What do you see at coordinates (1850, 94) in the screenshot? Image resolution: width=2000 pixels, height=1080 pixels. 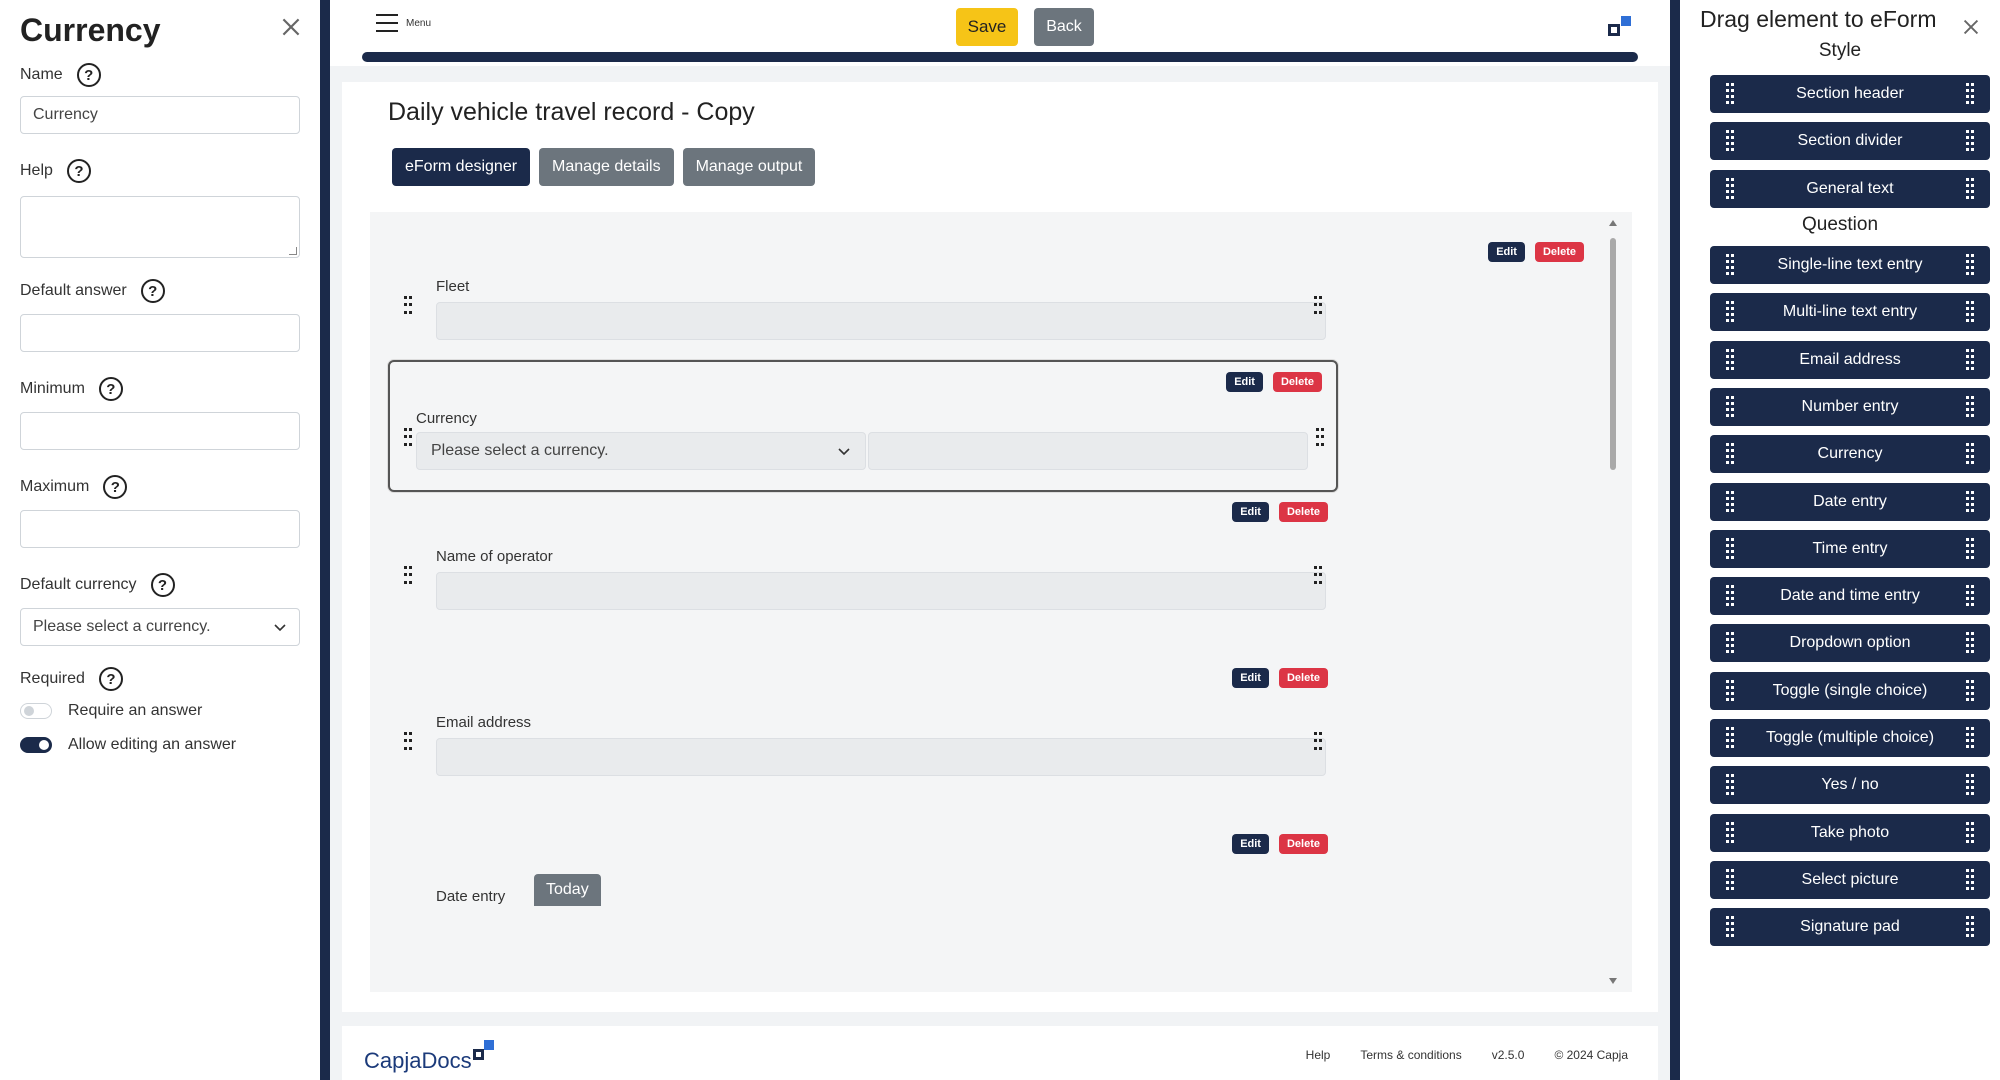 I see `palette-item-section-header: Section header` at bounding box center [1850, 94].